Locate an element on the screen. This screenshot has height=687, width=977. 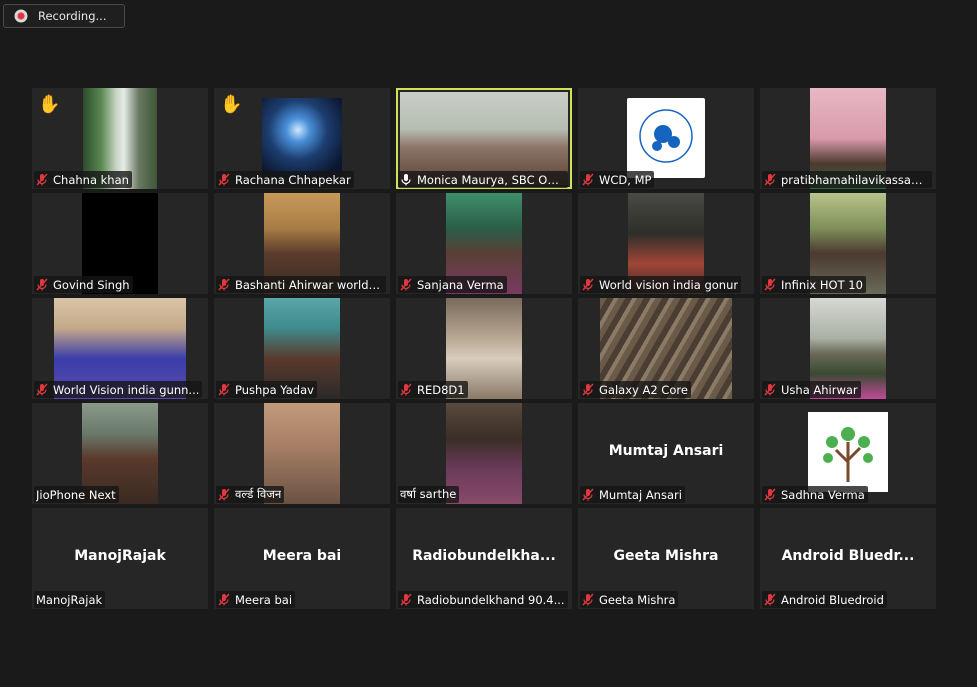
participant-name: Chahna khan is located at coordinates (91, 179).